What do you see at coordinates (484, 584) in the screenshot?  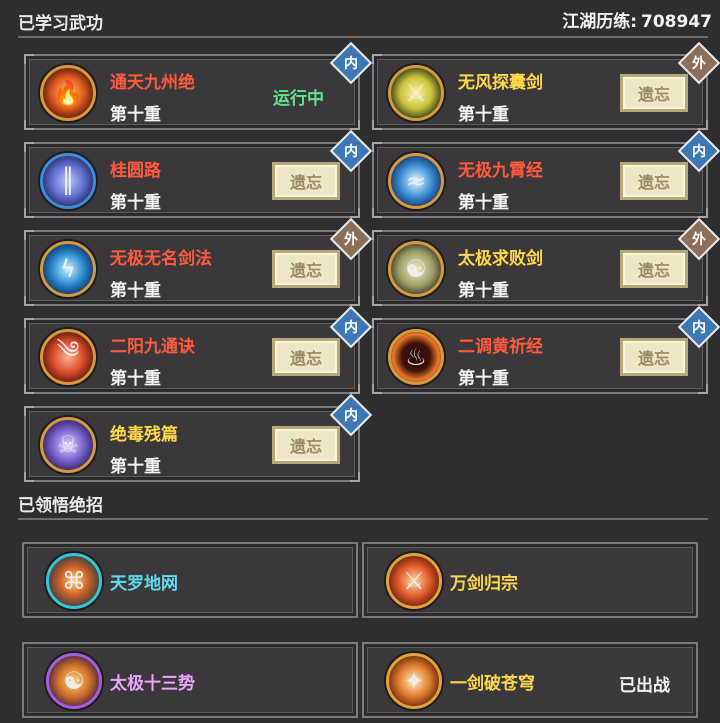 I see `ultimate-name: 万剑归宗` at bounding box center [484, 584].